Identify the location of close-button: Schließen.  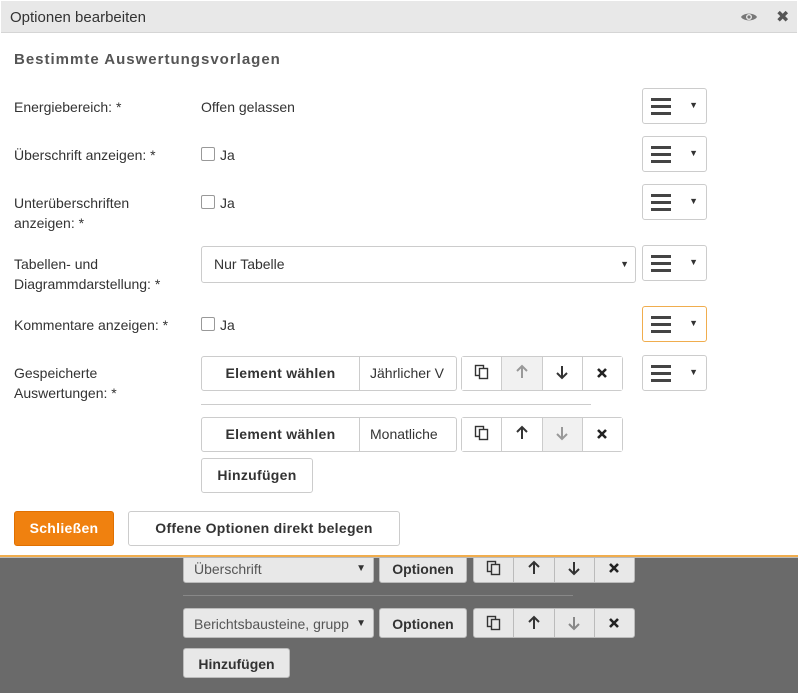
(64, 528).